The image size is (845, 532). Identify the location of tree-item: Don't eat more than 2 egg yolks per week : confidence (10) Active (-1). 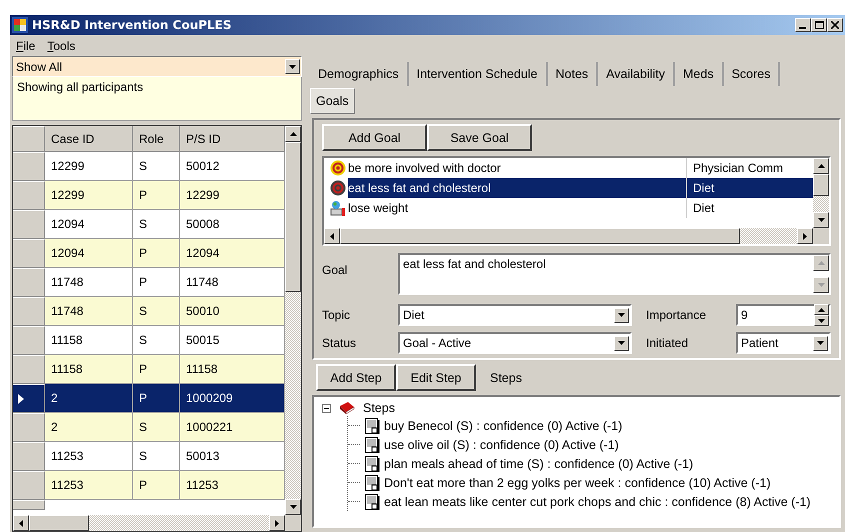
(577, 483).